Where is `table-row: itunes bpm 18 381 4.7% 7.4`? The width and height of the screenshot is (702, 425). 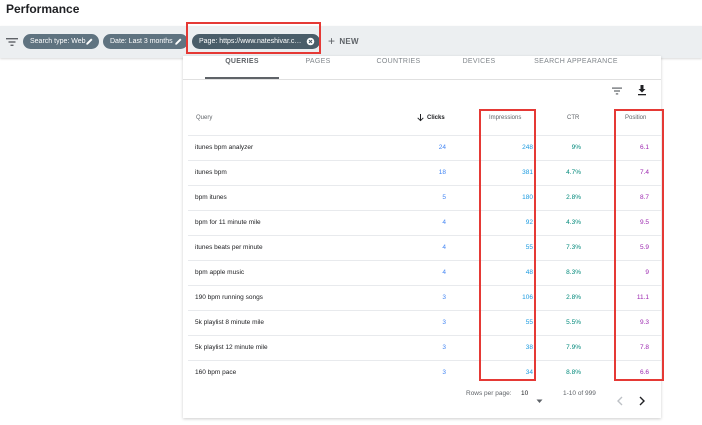 table-row: itunes bpm 18 381 4.7% 7.4 is located at coordinates (424, 172).